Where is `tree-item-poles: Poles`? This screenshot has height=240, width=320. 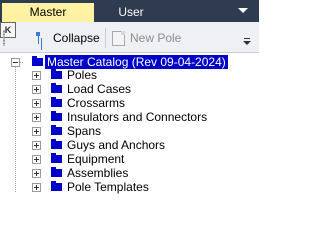 tree-item-poles: Poles is located at coordinates (129, 75).